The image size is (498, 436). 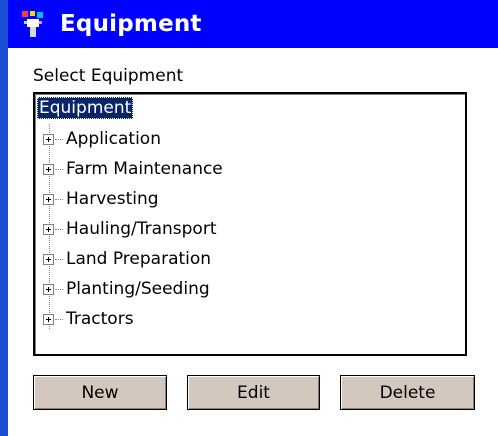 I want to click on equipment-app-icon, so click(x=33, y=24).